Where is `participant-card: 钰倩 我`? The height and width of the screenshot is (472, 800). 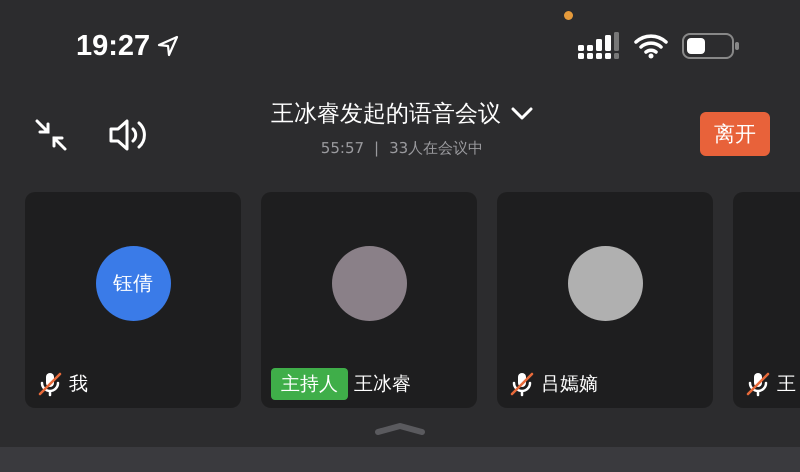
participant-card: 钰倩 我 is located at coordinates (133, 300).